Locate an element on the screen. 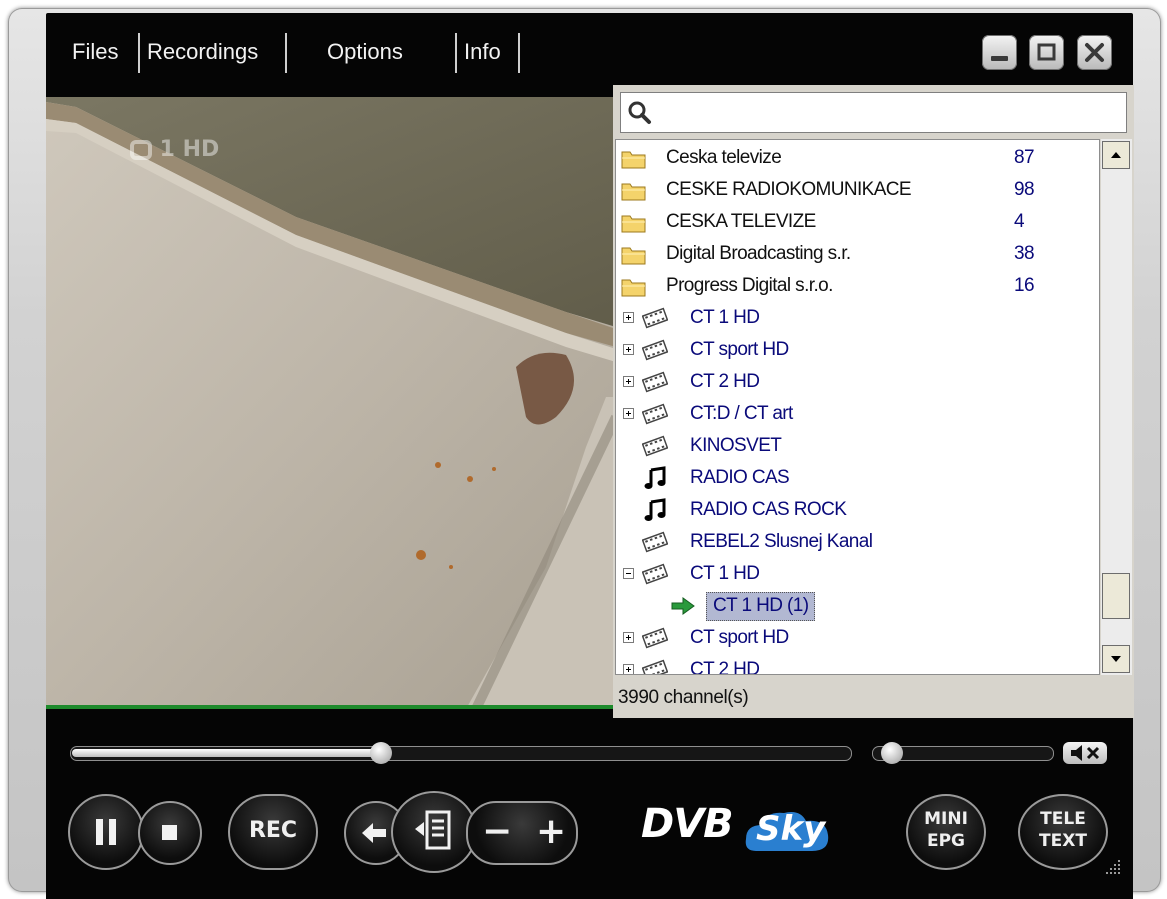 The image size is (1167, 899). close-button is located at coordinates (1094, 52).